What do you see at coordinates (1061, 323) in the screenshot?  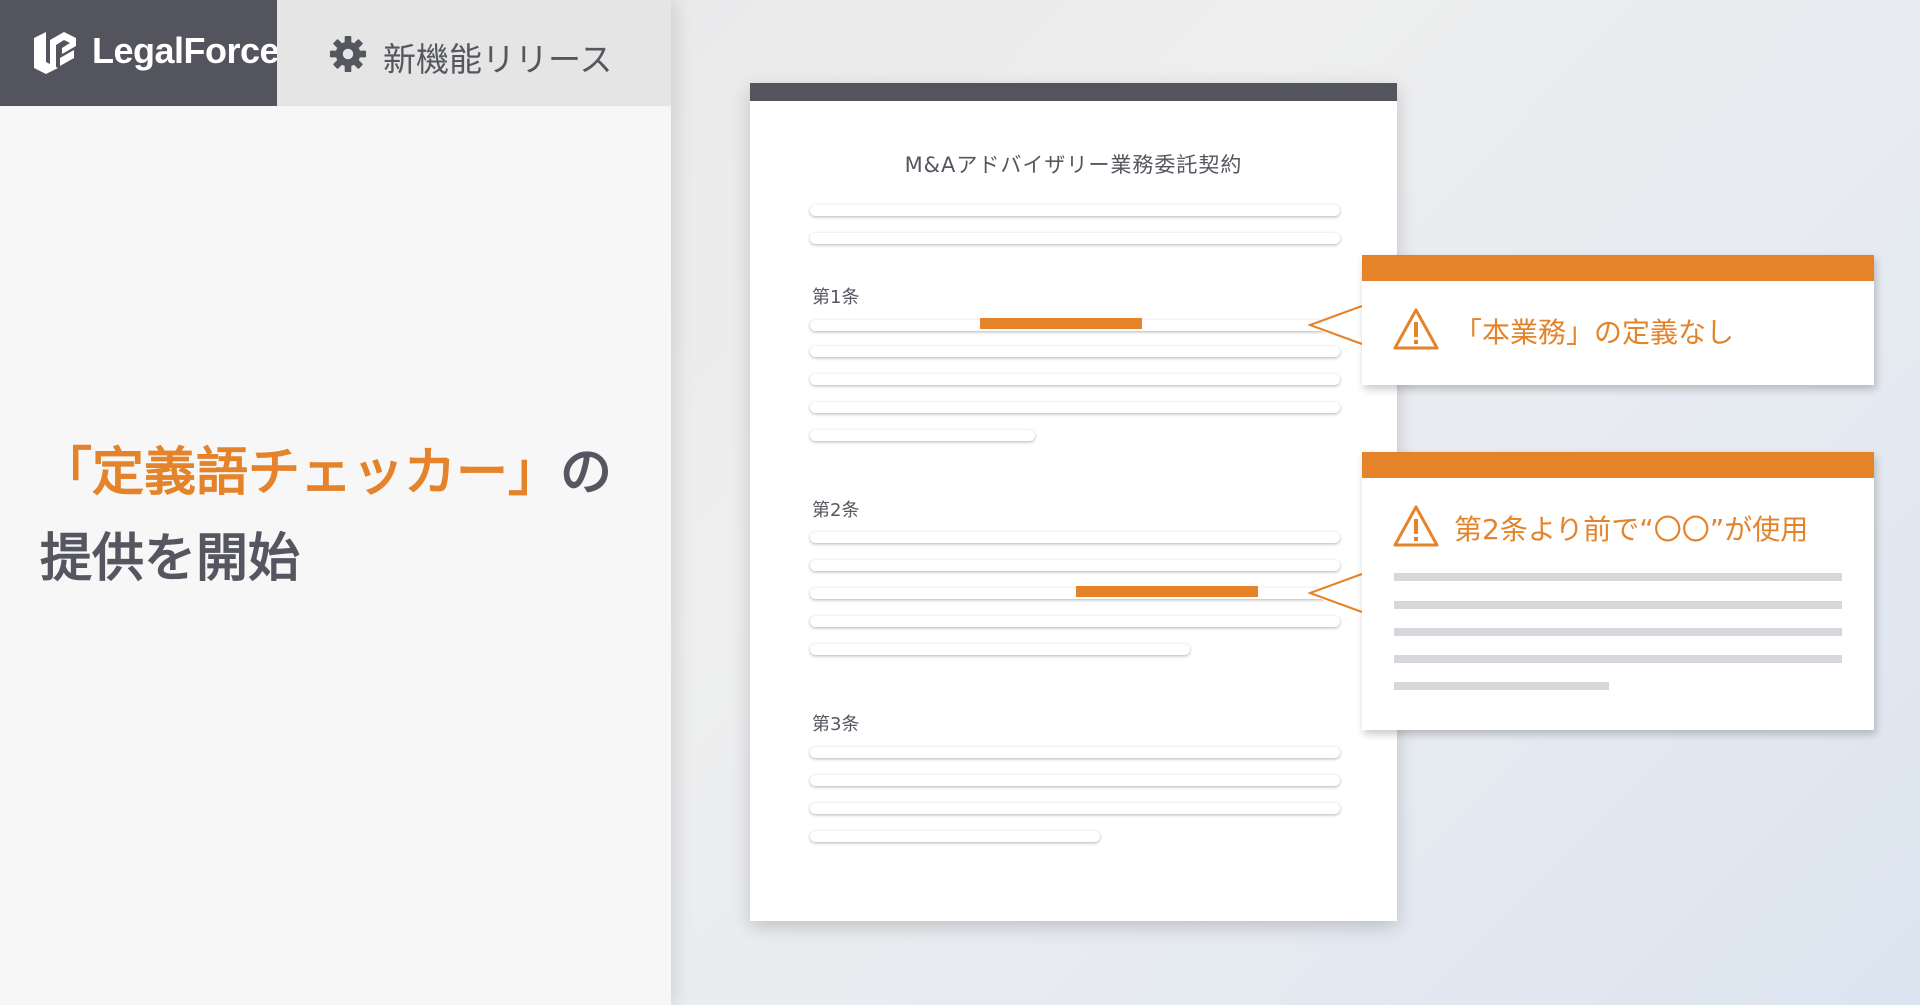 I see `highlight-undefined-term` at bounding box center [1061, 323].